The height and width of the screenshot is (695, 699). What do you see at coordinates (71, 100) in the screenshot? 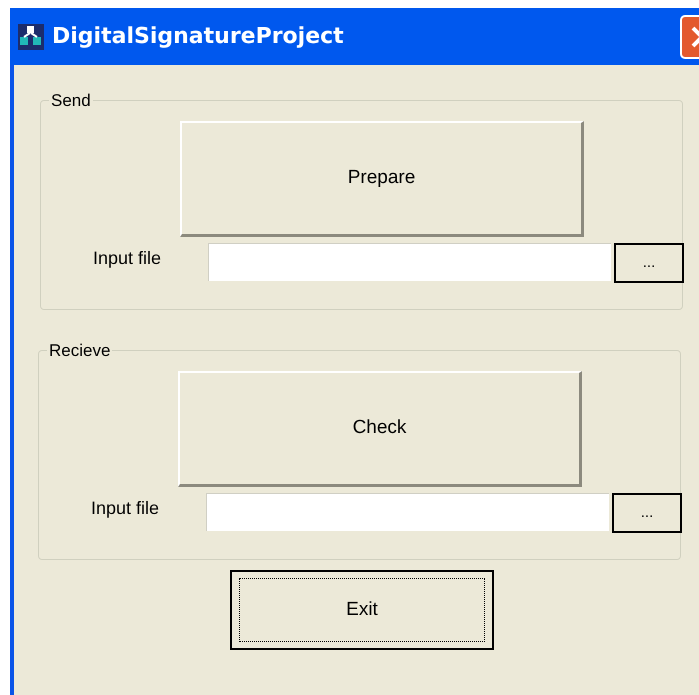
I see `group-title: Send` at bounding box center [71, 100].